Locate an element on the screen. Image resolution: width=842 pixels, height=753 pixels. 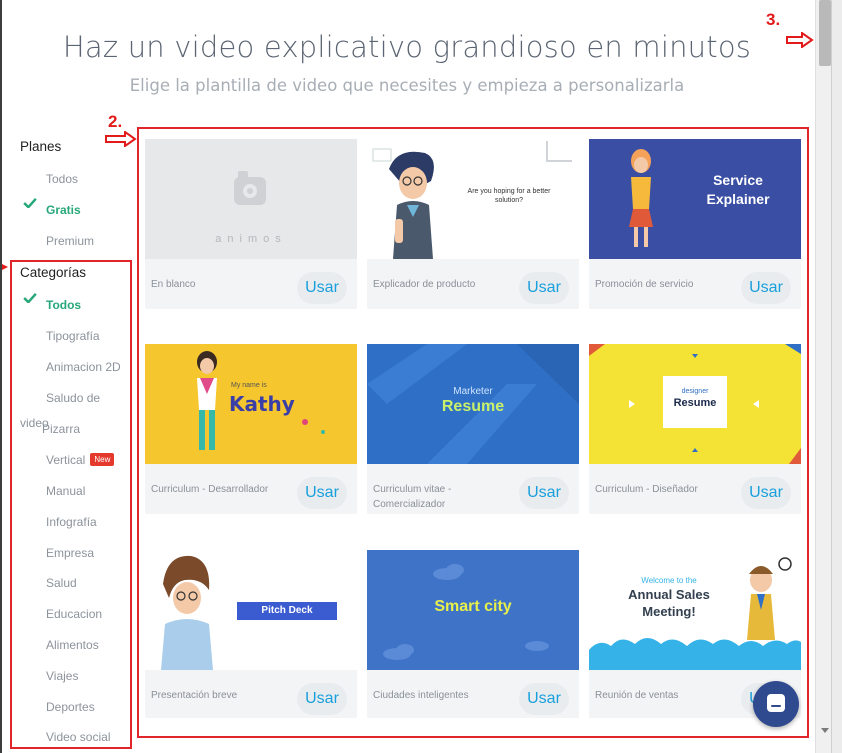
thumb-small: Marketer is located at coordinates (473, 391).